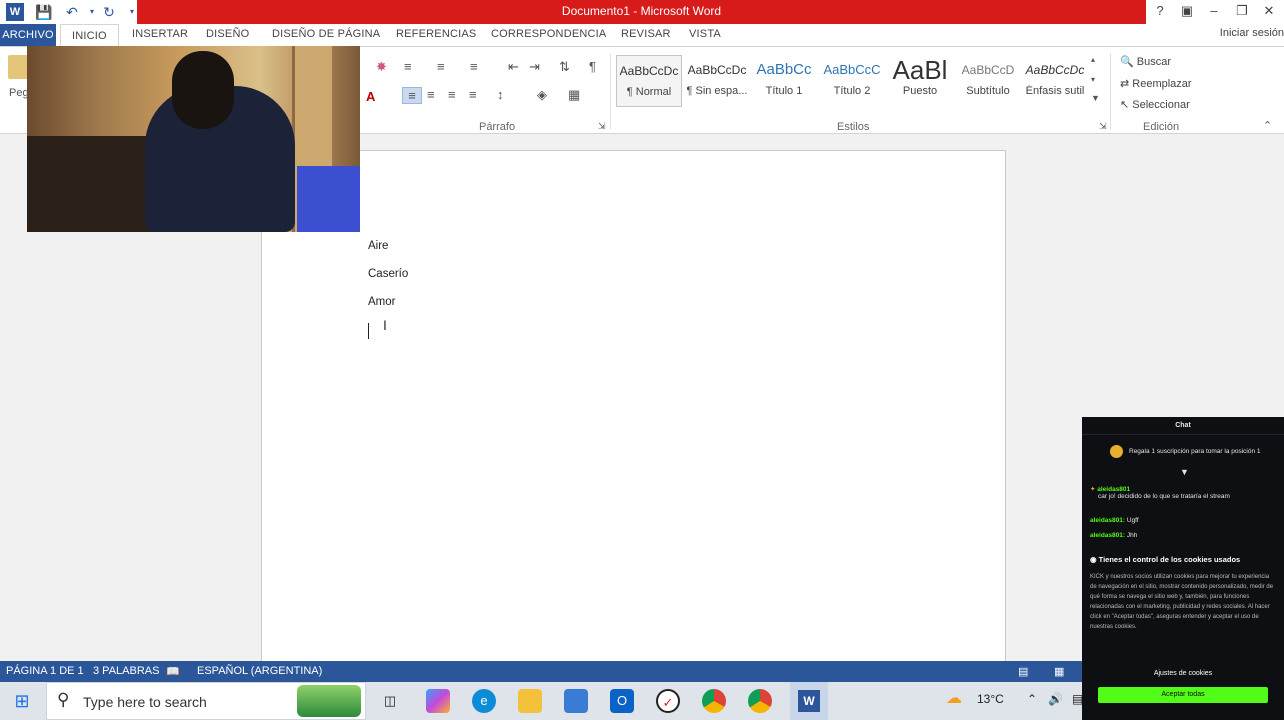 This screenshot has height=720, width=1284. I want to click on tray-chevron-icon: ⌃, so click(1032, 699).